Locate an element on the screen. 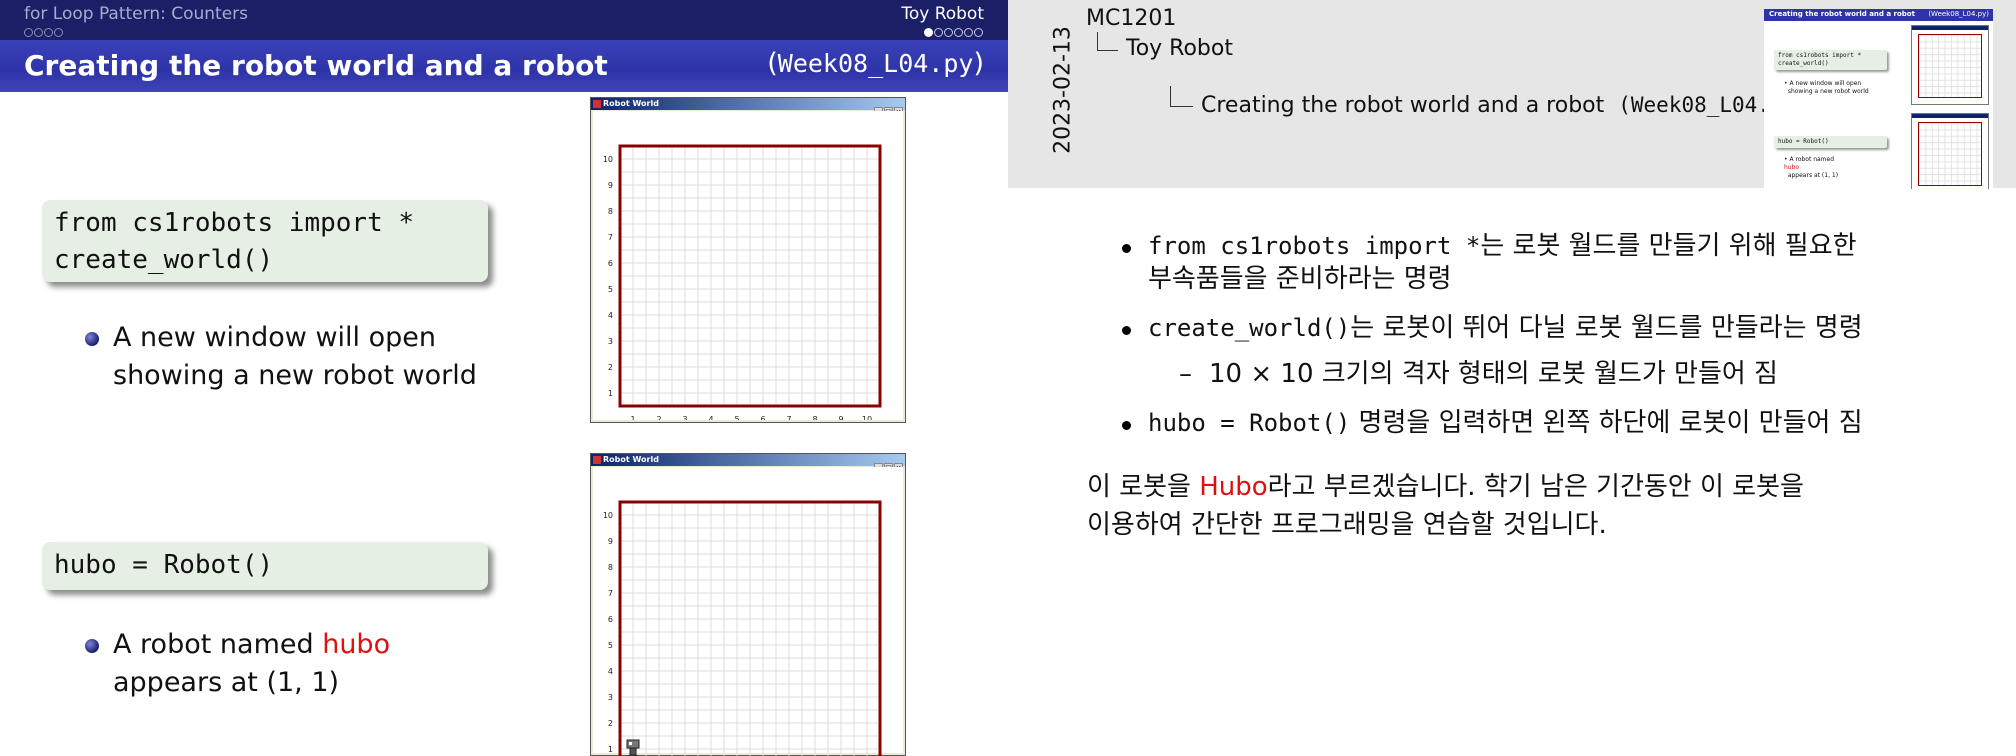  note-text: 는 로봇이 뛰어 다닐 로봇 월드를 만들라는 명령 is located at coordinates (1606, 328).